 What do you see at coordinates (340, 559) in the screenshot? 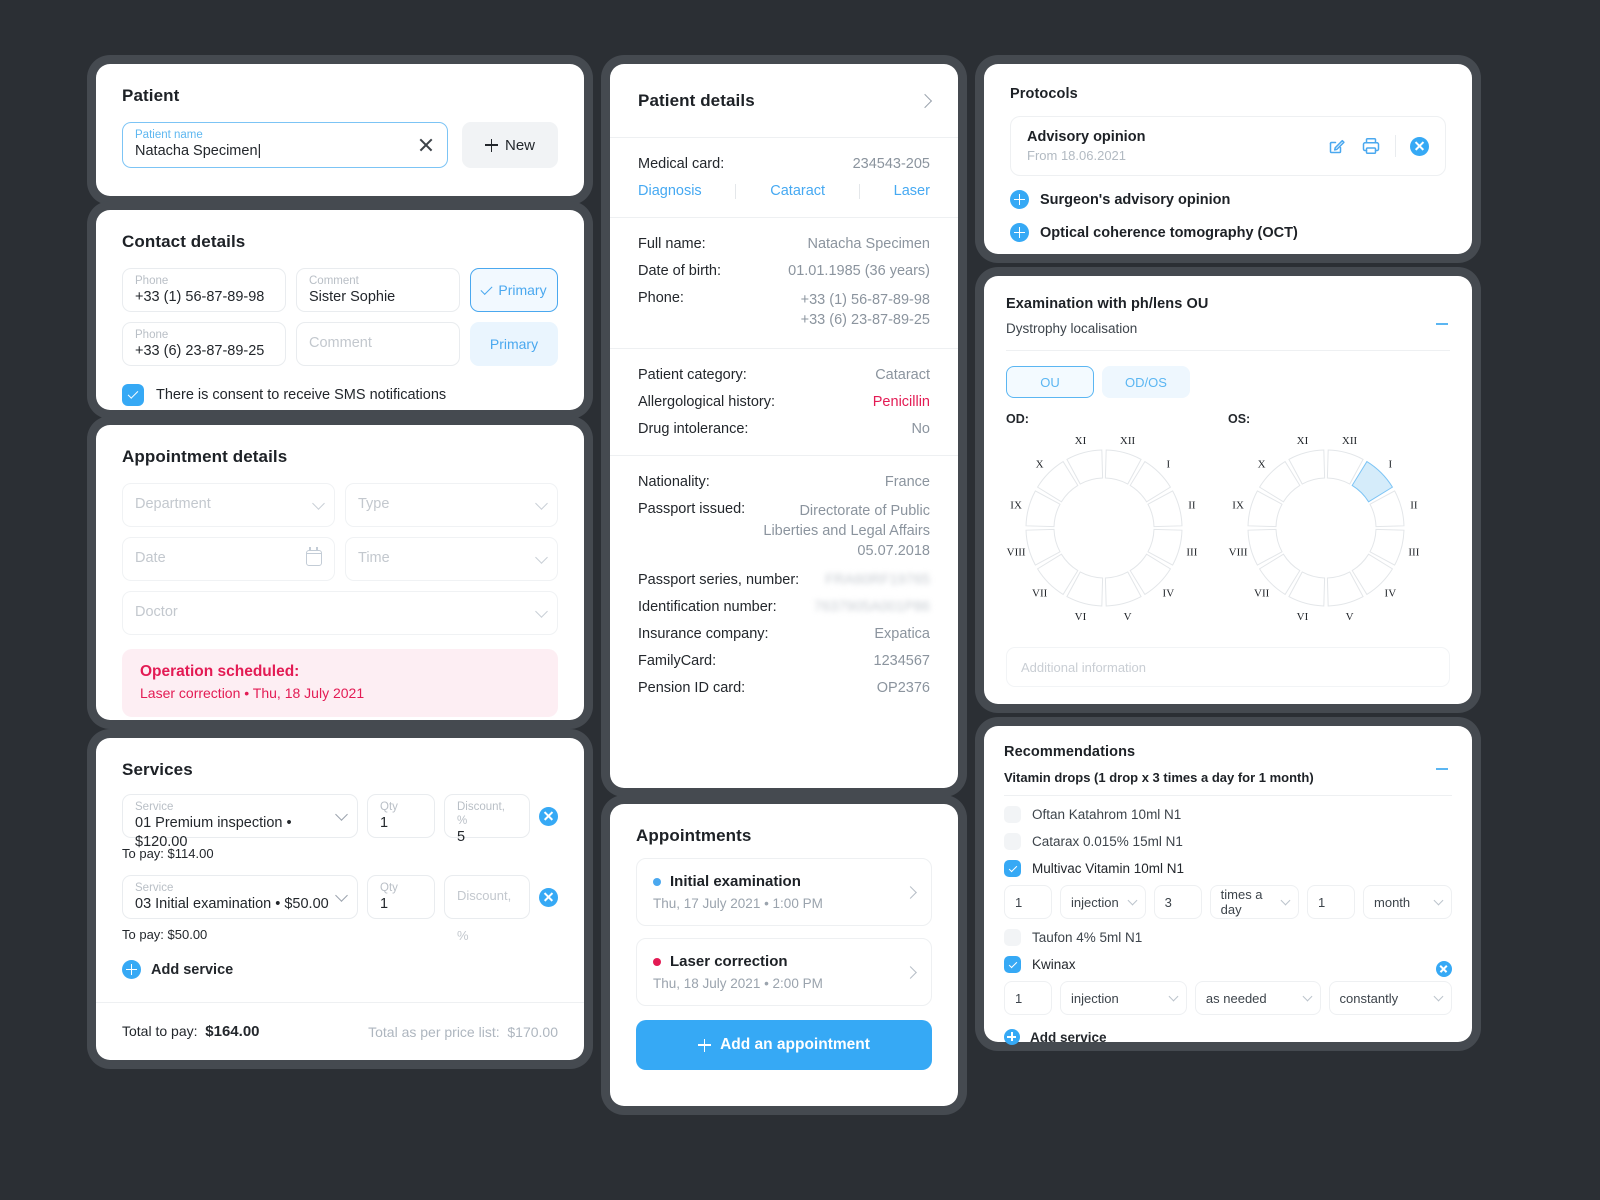
I see `appointment-fields: Department Type Date Time Doctor` at bounding box center [340, 559].